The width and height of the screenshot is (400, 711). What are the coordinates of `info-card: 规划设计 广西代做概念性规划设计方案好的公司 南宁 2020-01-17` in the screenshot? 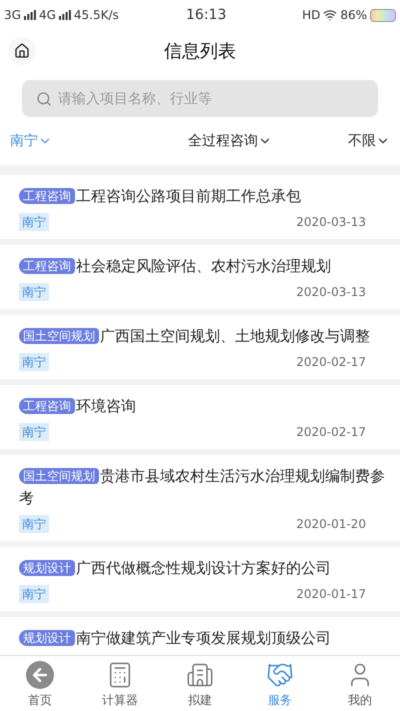 It's located at (200, 579).